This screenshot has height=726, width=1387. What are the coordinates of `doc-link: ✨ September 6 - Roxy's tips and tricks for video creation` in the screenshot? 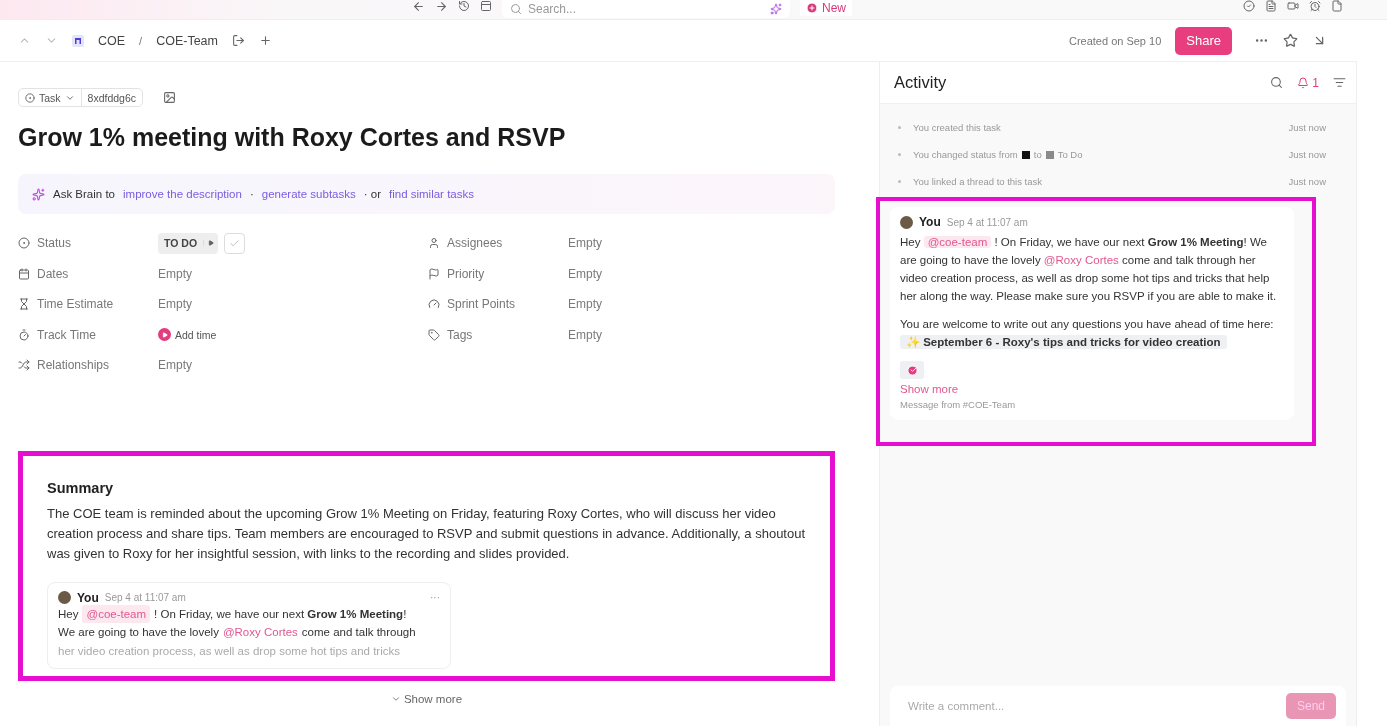 It's located at (1063, 342).